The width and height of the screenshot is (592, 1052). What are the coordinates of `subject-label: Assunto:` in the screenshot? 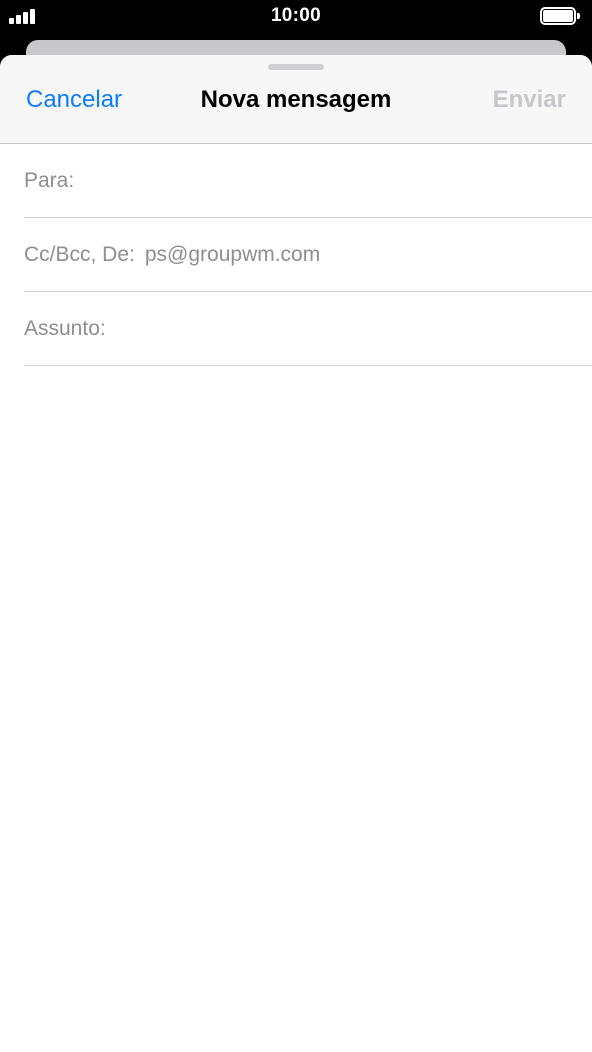 It's located at (65, 328).